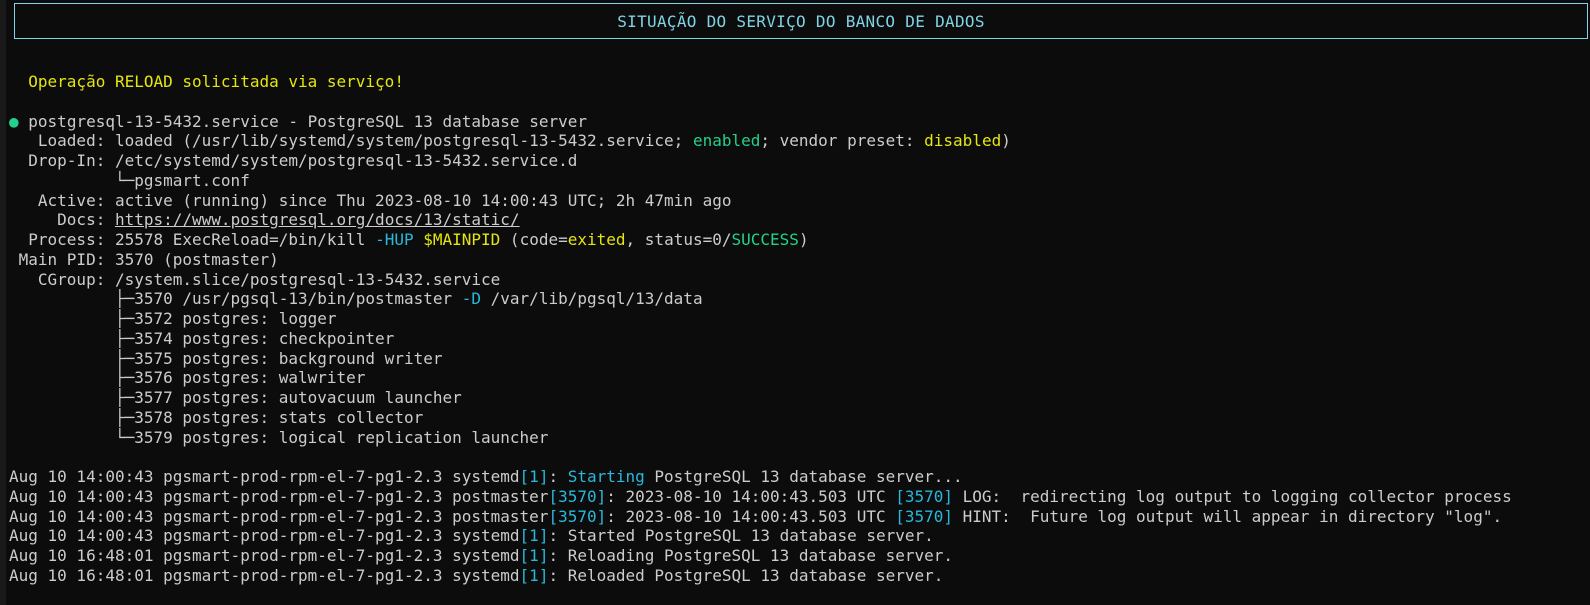 This screenshot has width=1590, height=605. What do you see at coordinates (1006, 141) in the screenshot?
I see `loaded-suffix: )` at bounding box center [1006, 141].